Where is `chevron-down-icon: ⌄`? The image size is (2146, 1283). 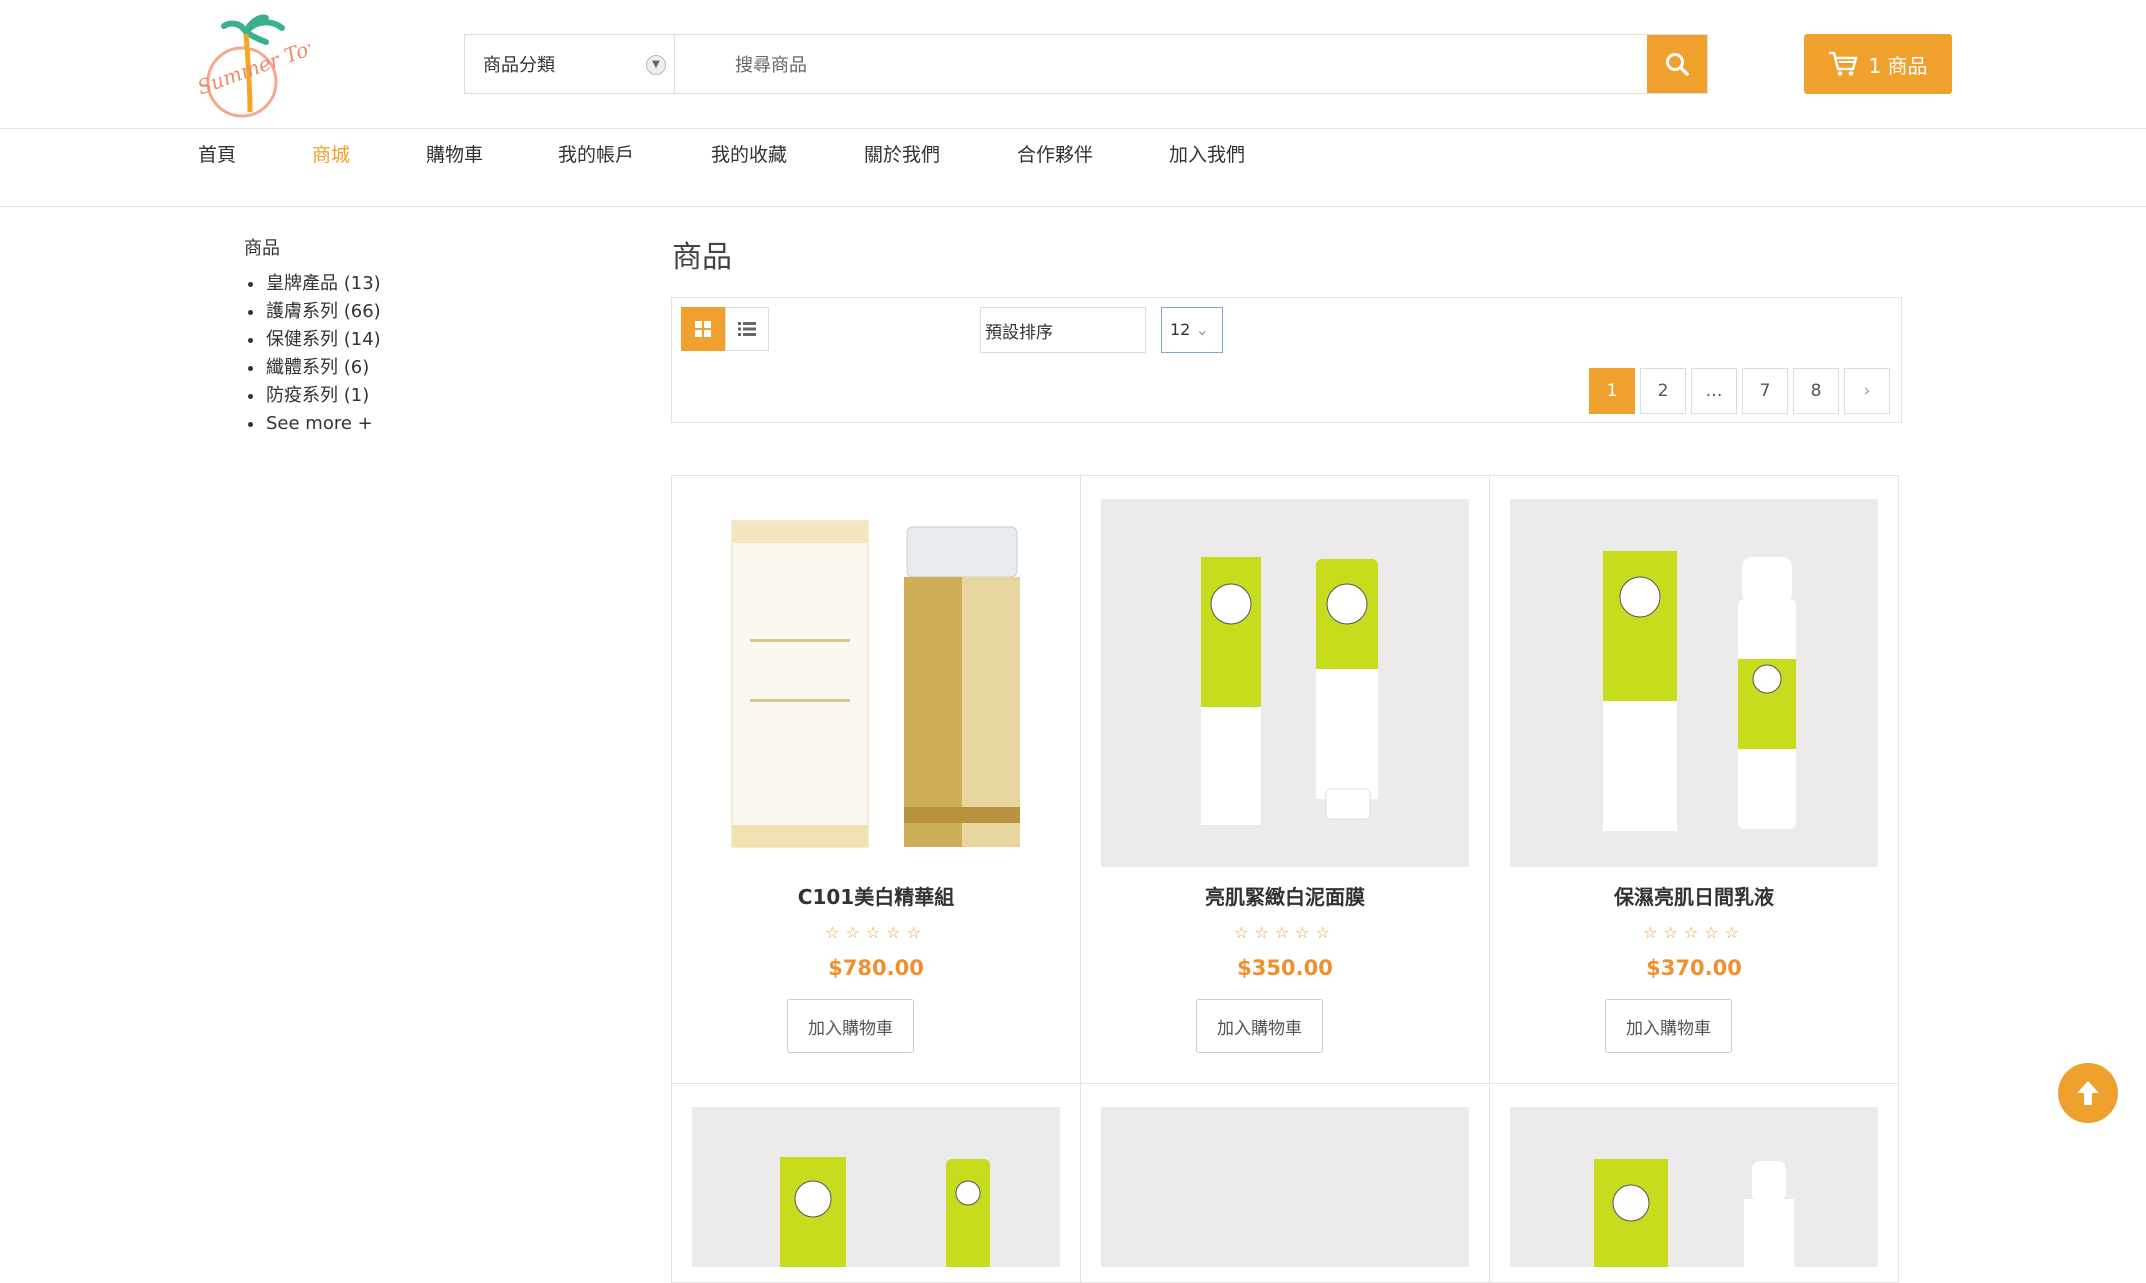 chevron-down-icon: ⌄ is located at coordinates (1202, 329).